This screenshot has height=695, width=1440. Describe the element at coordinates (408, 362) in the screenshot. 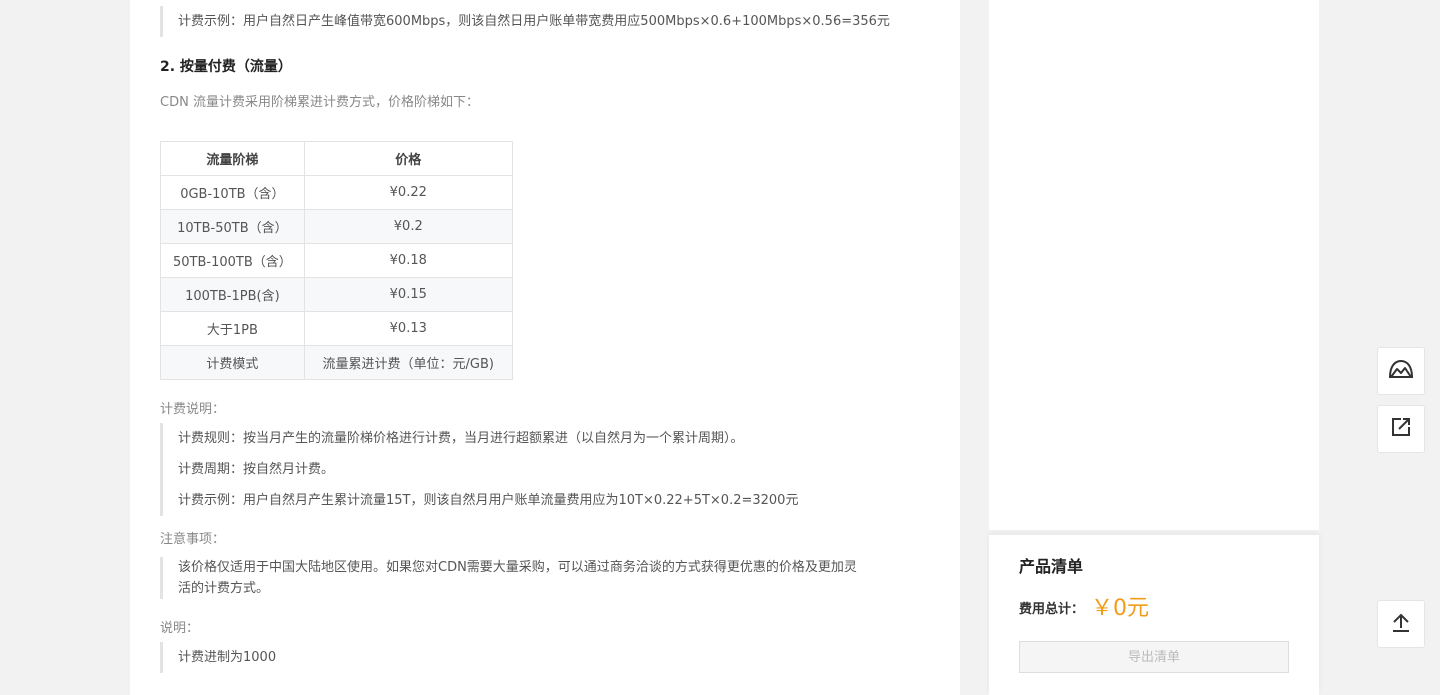

I see `price-cell: 流量累进计费（单位：元/GB)` at that location.